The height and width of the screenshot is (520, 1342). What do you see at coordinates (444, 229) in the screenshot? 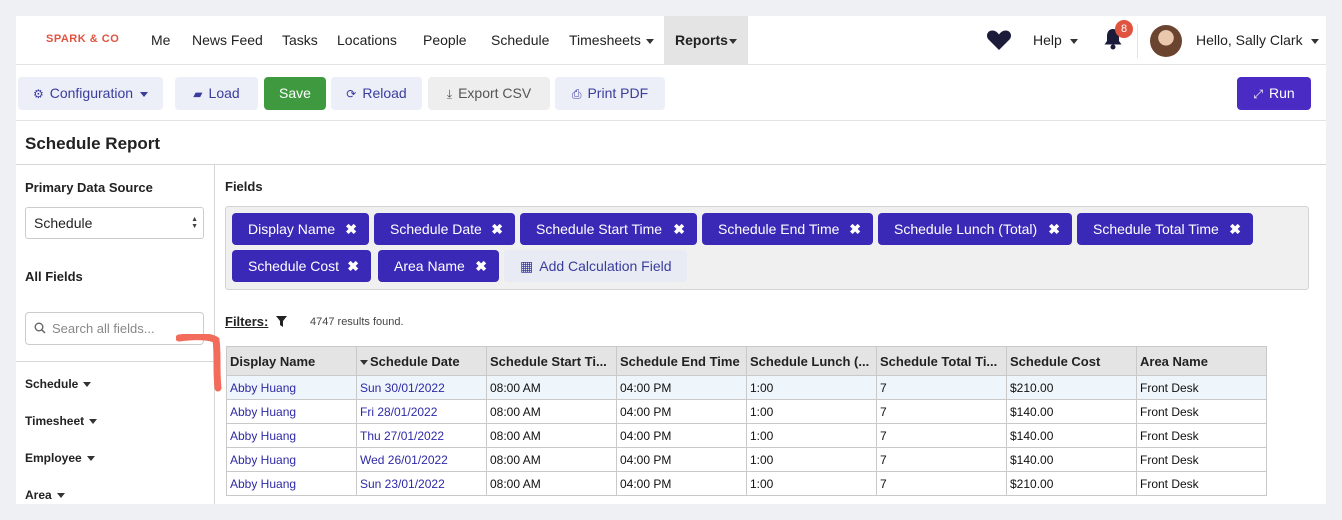
I see `field-chip-schedule-date: Schedule Date ✖` at bounding box center [444, 229].